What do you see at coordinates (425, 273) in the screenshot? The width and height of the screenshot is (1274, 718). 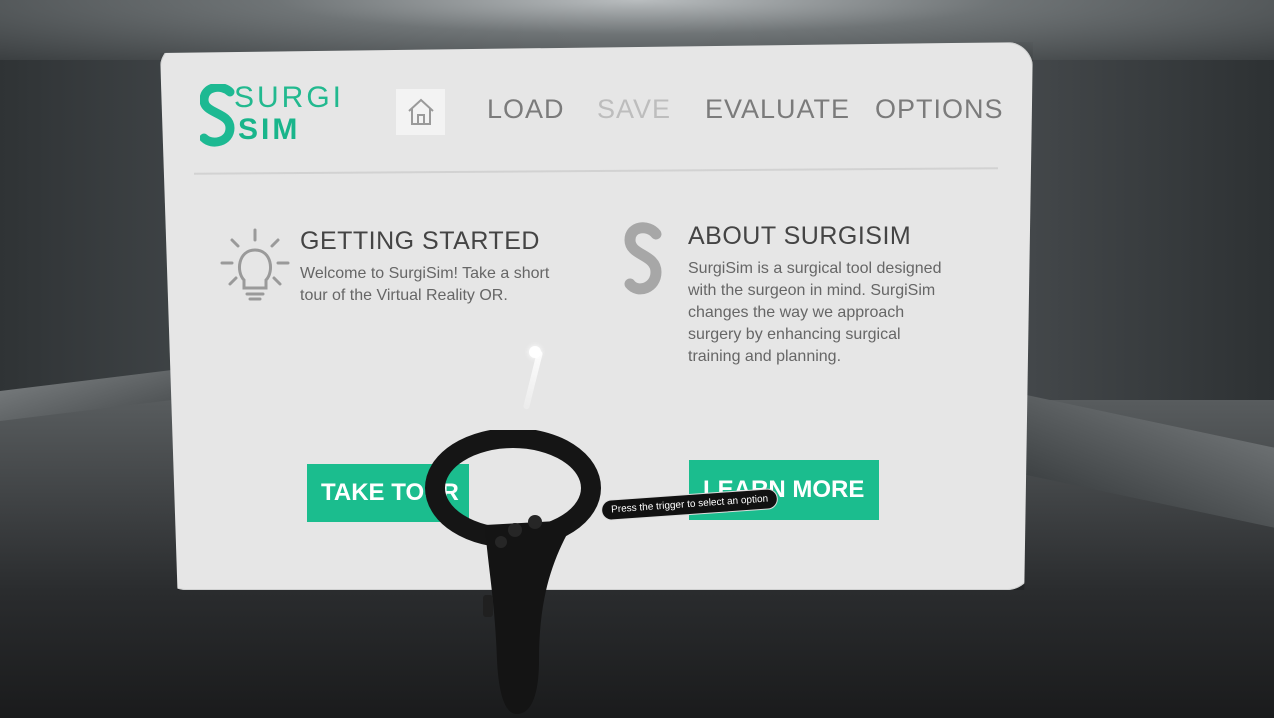 I see `getting-started-line1: Welcome to SurgiSim! Take a short` at bounding box center [425, 273].